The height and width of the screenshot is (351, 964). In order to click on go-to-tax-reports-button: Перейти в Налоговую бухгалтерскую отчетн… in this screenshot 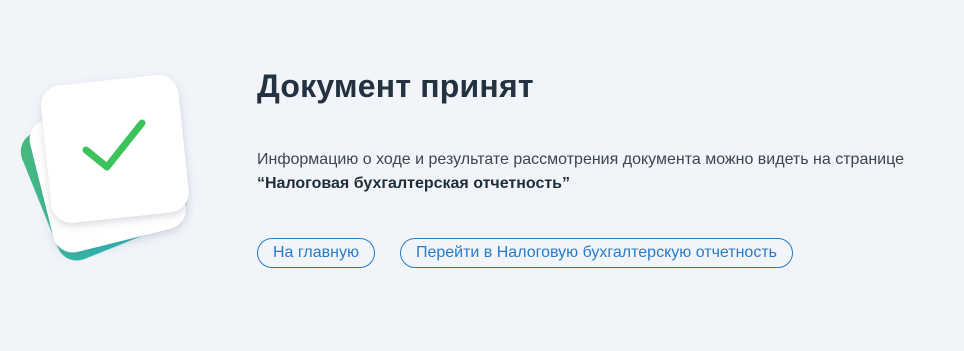, I will do `click(596, 253)`.